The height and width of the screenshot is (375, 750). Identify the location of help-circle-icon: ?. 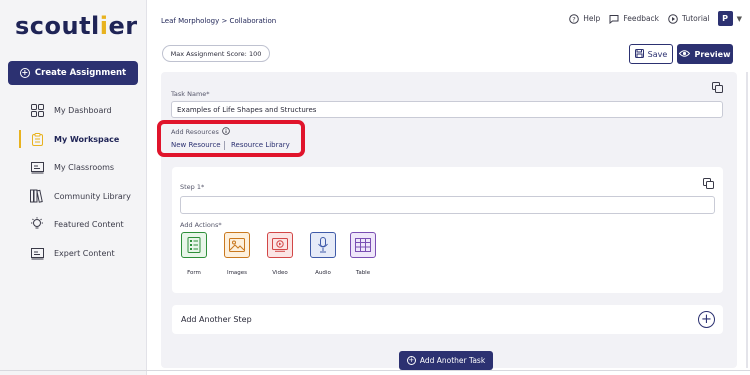
(573, 18).